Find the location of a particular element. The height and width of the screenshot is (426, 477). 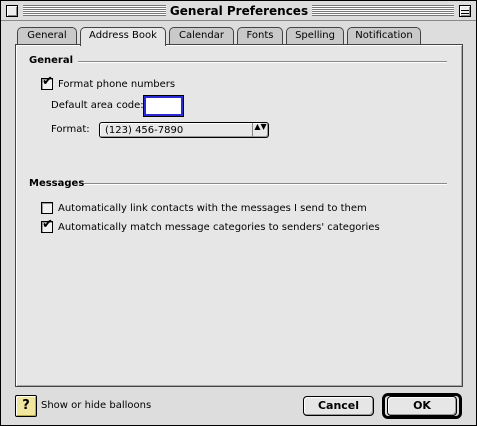

window-title: General Preferences is located at coordinates (239, 11).